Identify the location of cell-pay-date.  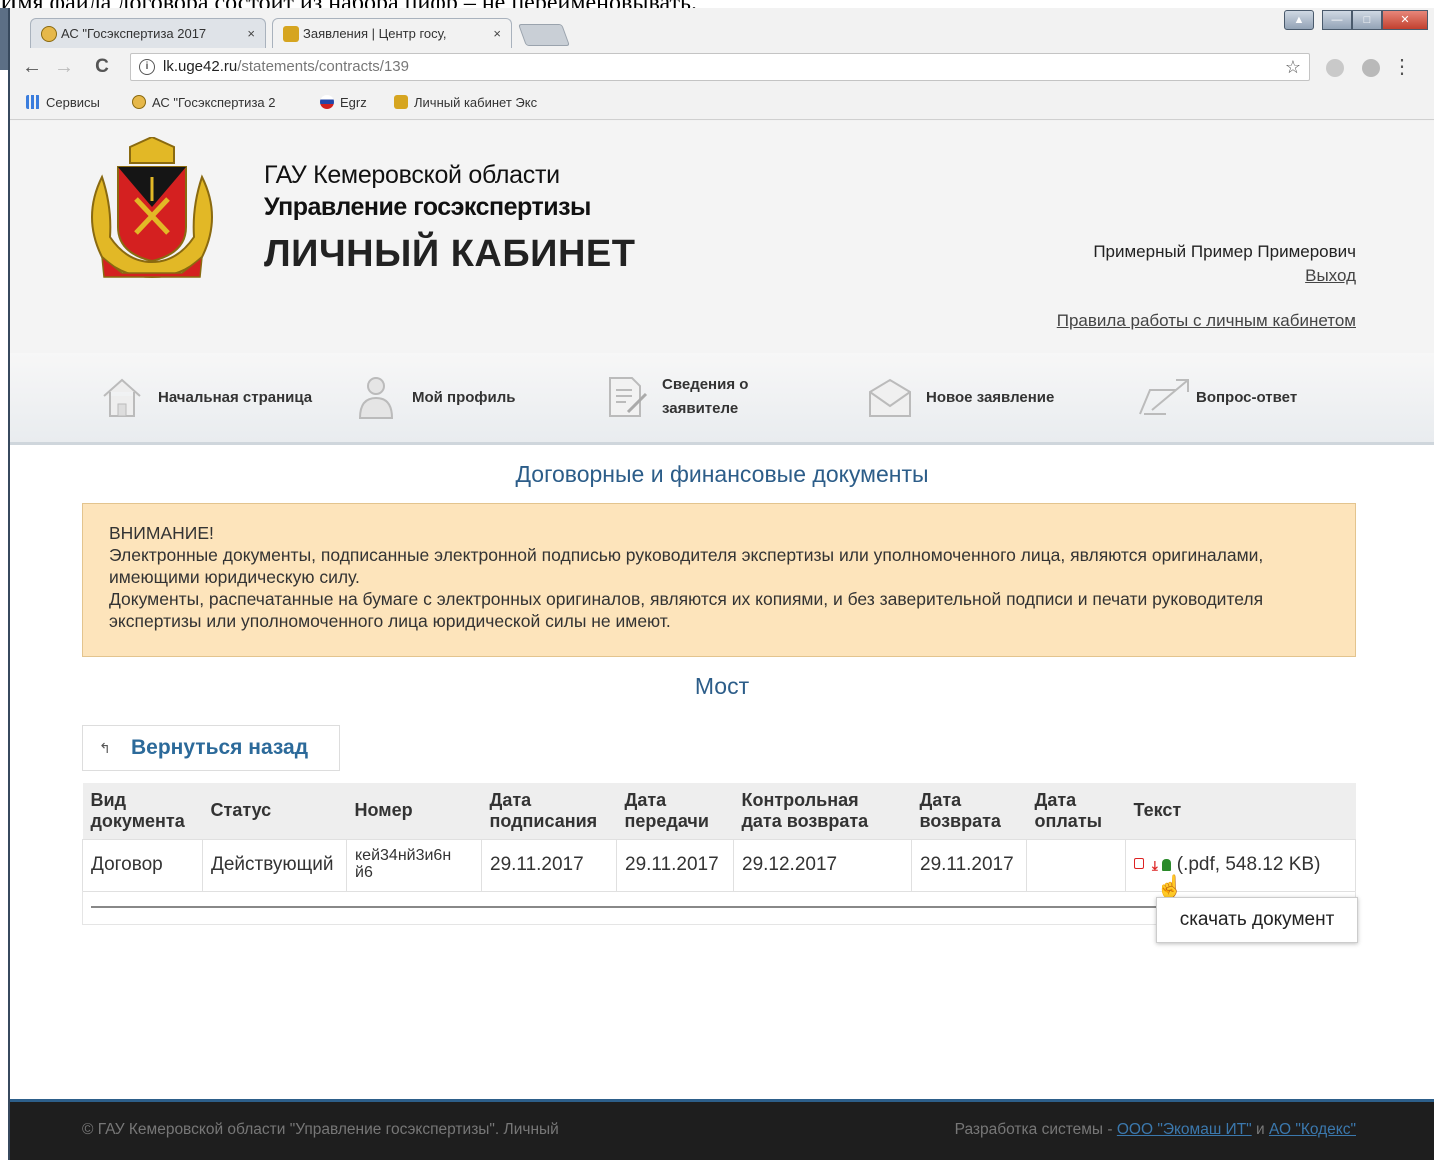
(1076, 865).